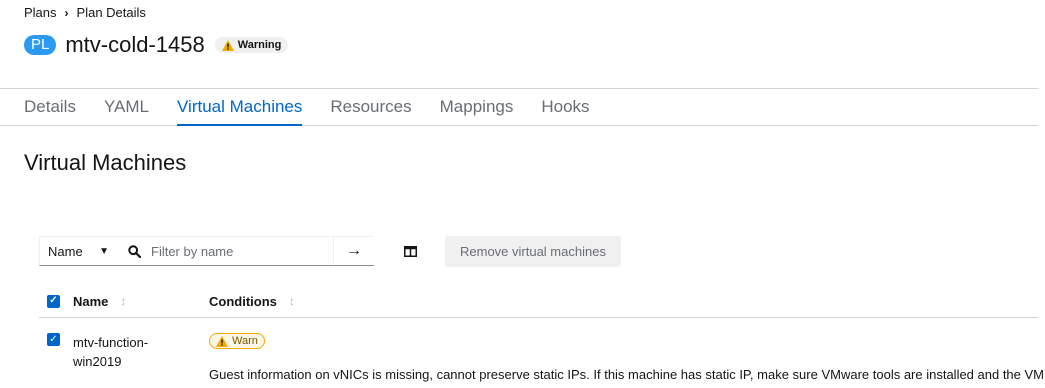 Image resolution: width=1045 pixels, height=388 pixels. I want to click on columns-icon, so click(410, 251).